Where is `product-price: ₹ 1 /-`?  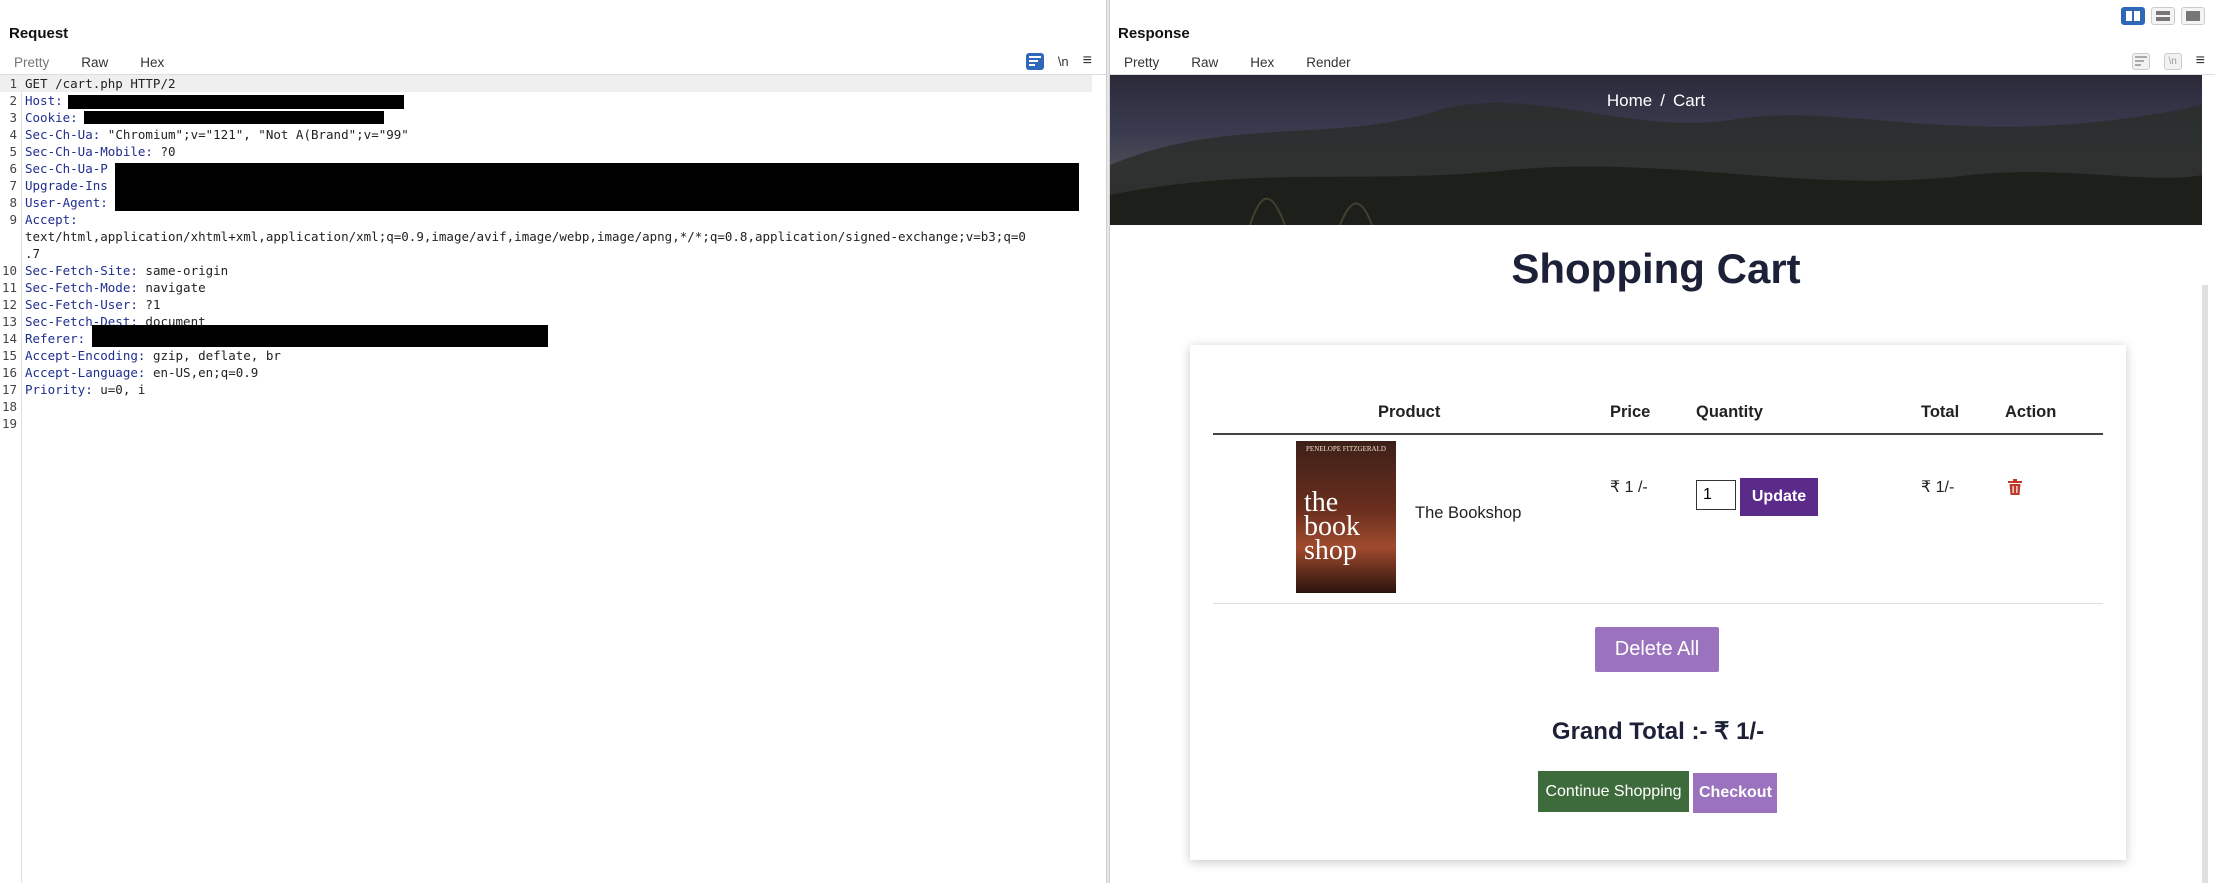 product-price: ₹ 1 /- is located at coordinates (1629, 487).